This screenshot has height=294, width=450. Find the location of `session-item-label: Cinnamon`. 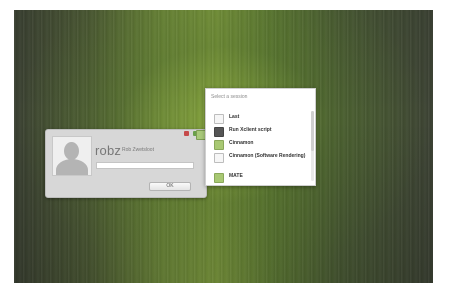

session-item-label: Cinnamon is located at coordinates (241, 143).